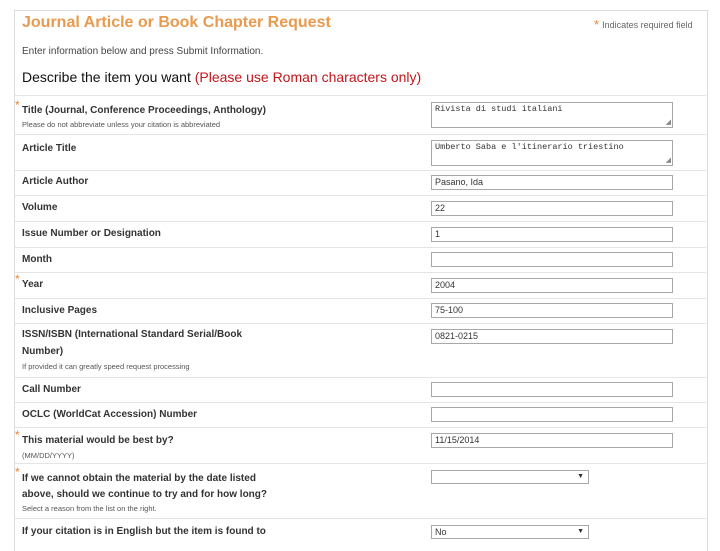 This screenshot has width=720, height=551. What do you see at coordinates (552, 285) in the screenshot?
I see `year-input: 2004` at bounding box center [552, 285].